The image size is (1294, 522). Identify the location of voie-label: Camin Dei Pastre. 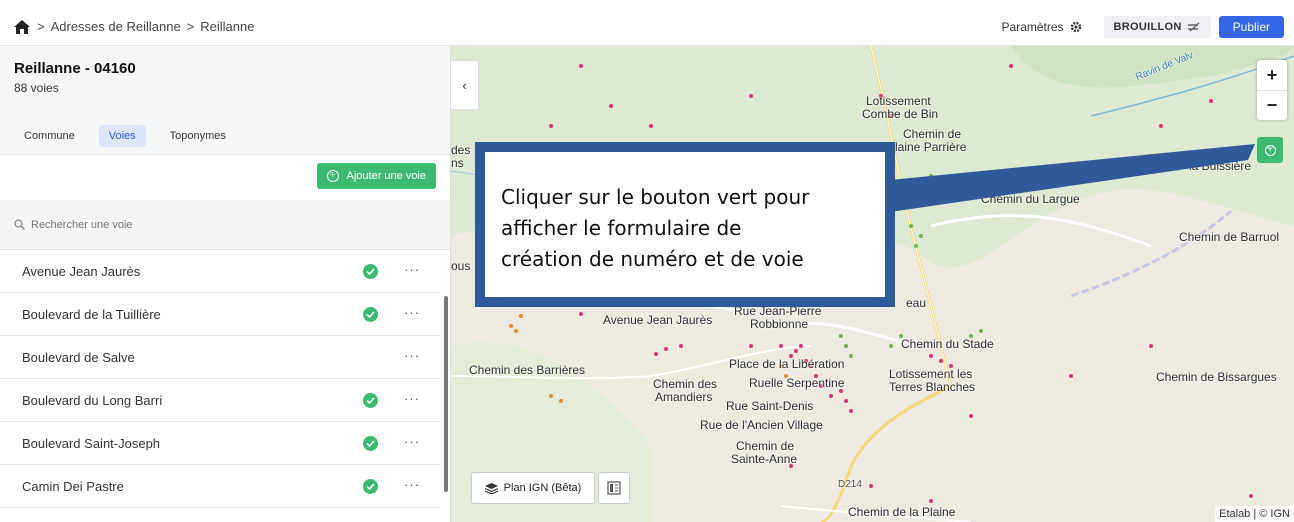
(73, 486).